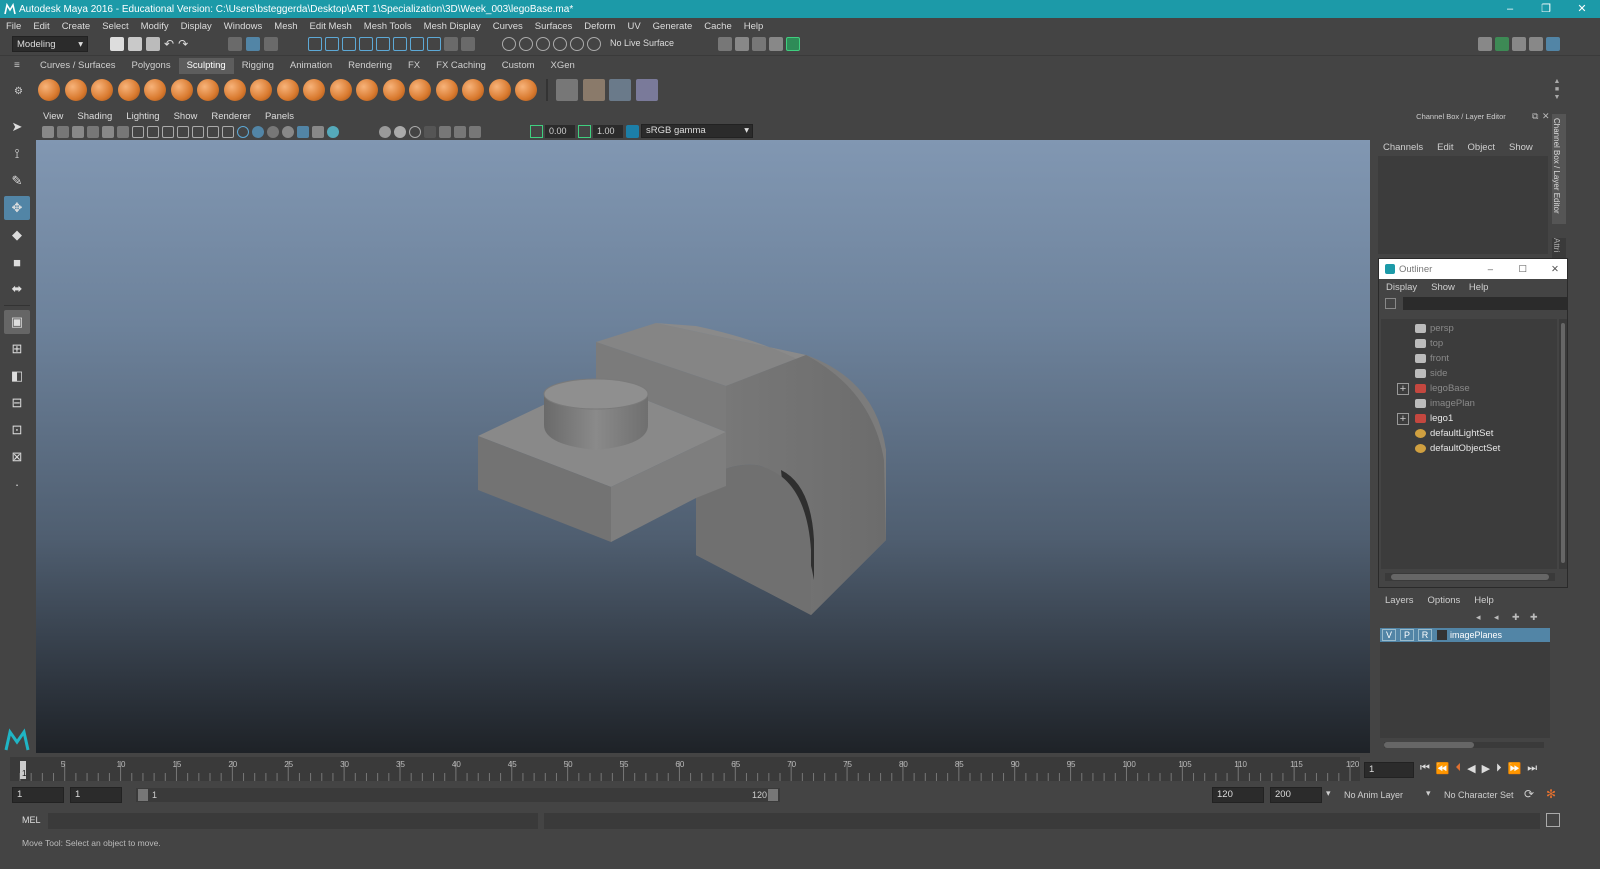 This screenshot has width=1600, height=869. Describe the element at coordinates (153, 44) in the screenshot. I see `save-scene-icon` at that location.